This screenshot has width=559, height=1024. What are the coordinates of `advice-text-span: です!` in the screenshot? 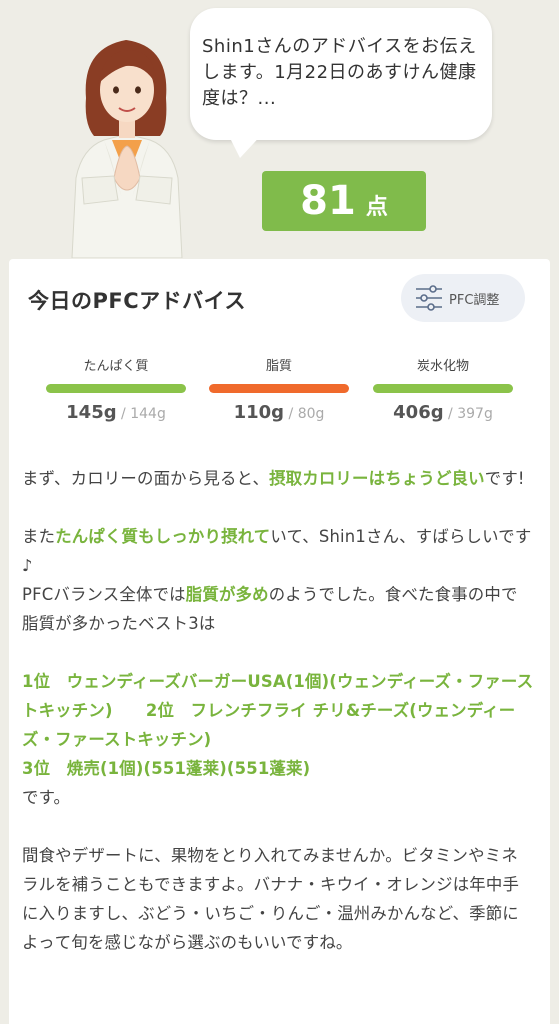 It's located at (504, 478).